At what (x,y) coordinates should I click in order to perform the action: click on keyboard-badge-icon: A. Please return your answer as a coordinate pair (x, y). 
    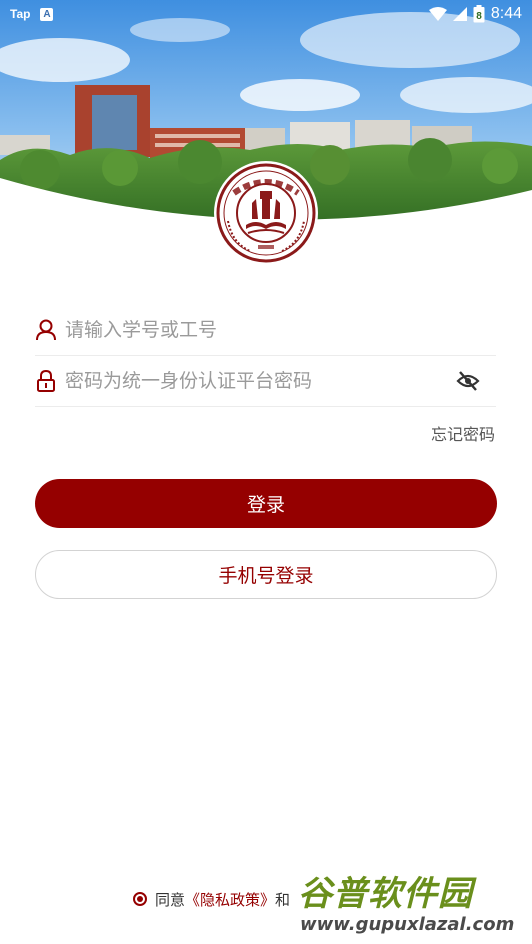
    Looking at the image, I should click on (47, 14).